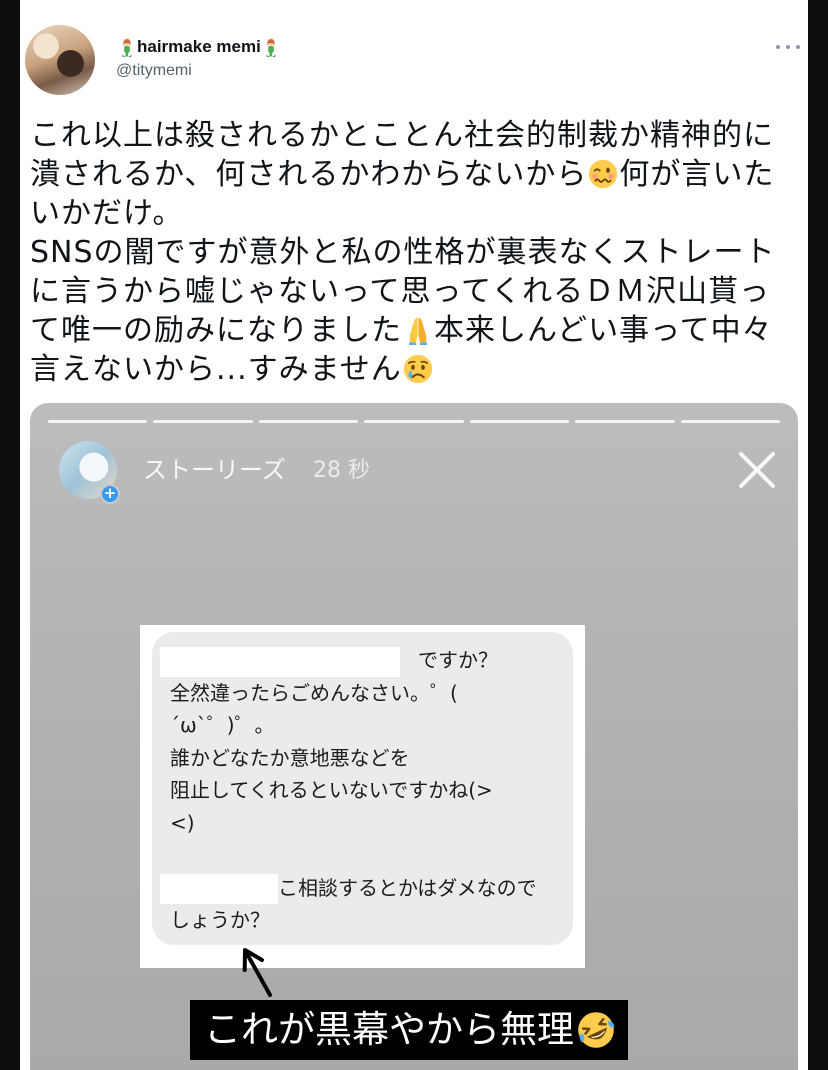 This screenshot has height=1070, width=828. What do you see at coordinates (314, 692) in the screenshot?
I see `message-line: 全然違ったらごめんなさい。゜(` at bounding box center [314, 692].